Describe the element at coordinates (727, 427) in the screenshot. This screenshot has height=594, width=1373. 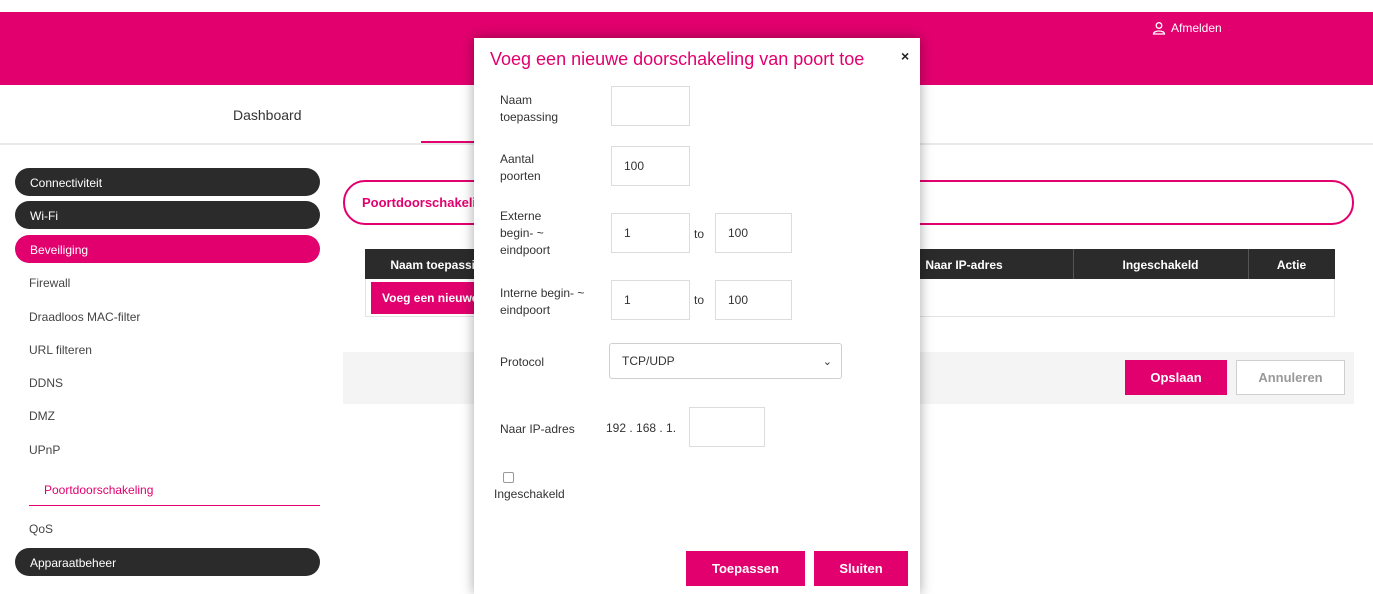
I see `ip-last-octet-input` at that location.